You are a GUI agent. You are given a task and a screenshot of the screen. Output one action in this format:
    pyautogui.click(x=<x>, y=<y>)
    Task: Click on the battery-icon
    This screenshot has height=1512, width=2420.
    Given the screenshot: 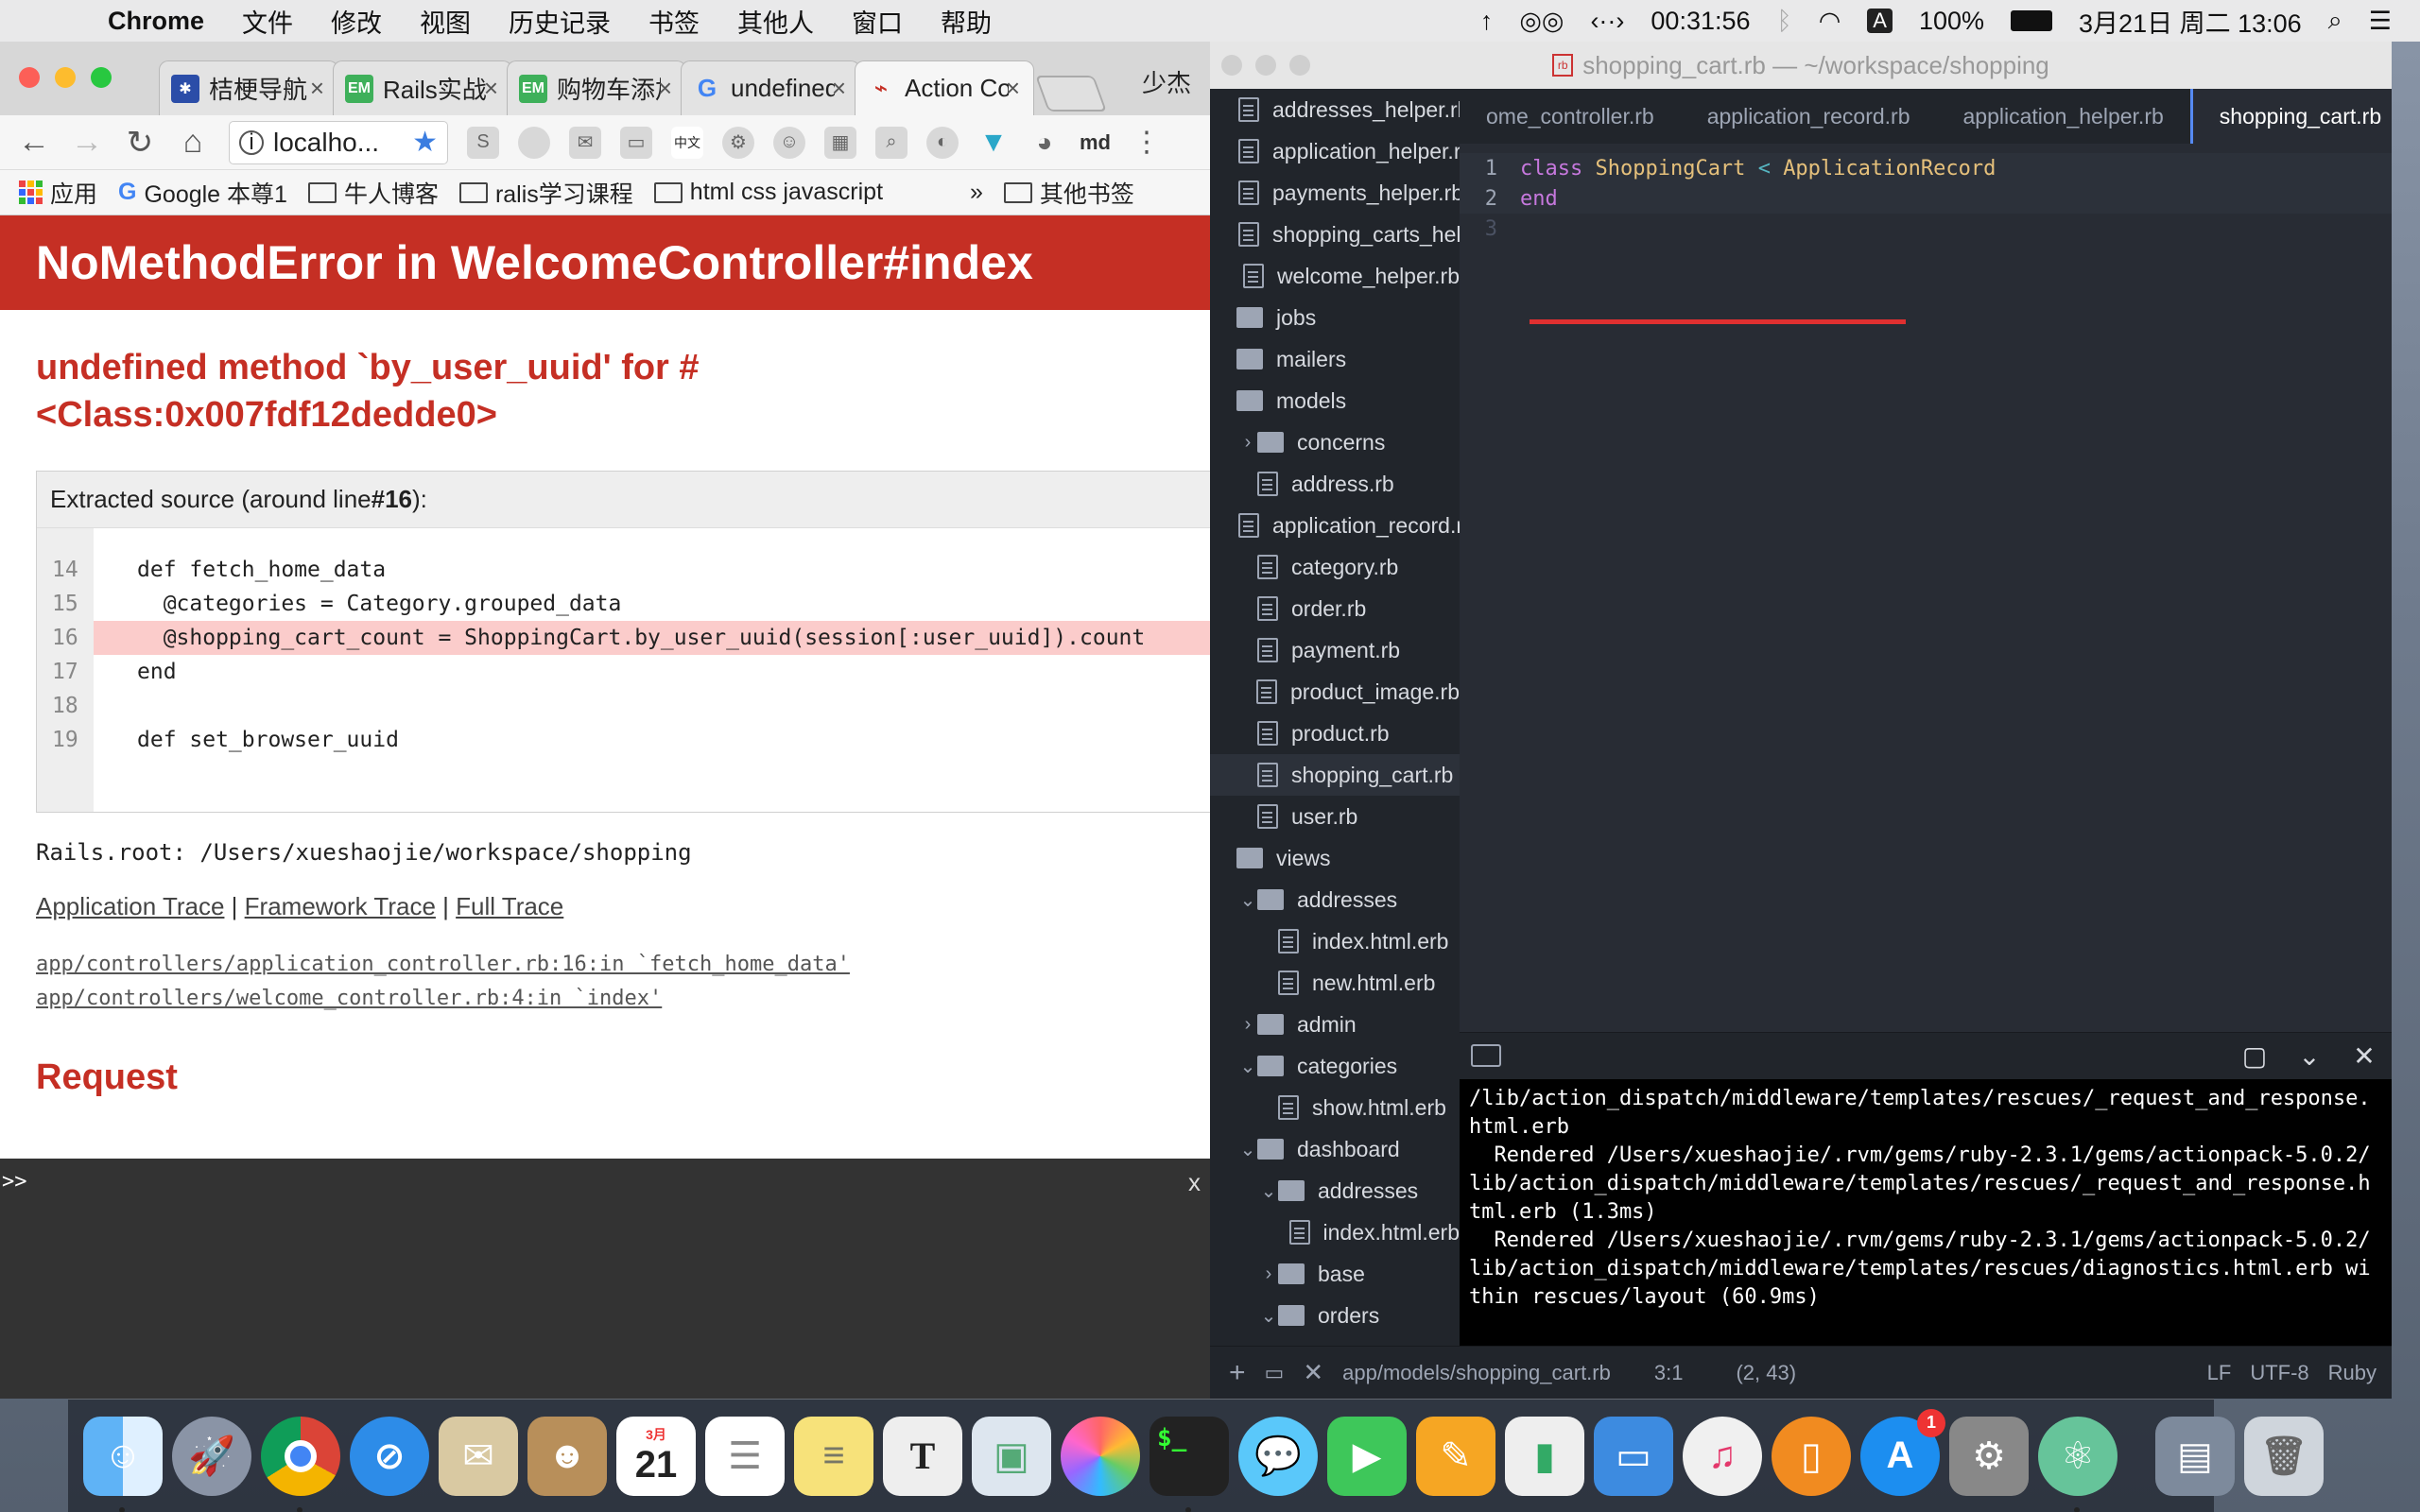 What is the action you would take?
    pyautogui.click(x=2032, y=20)
    